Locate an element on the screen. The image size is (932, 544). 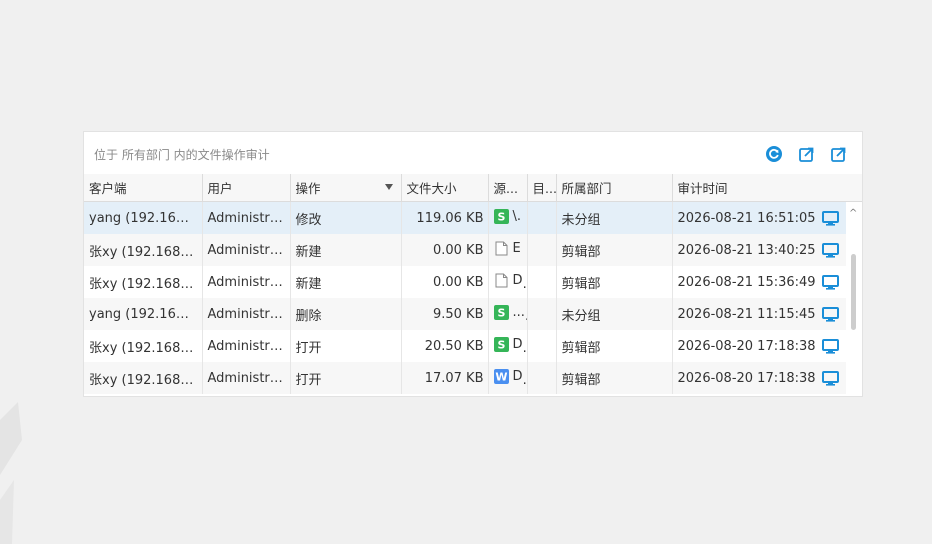
refresh-icon is located at coordinates (774, 154).